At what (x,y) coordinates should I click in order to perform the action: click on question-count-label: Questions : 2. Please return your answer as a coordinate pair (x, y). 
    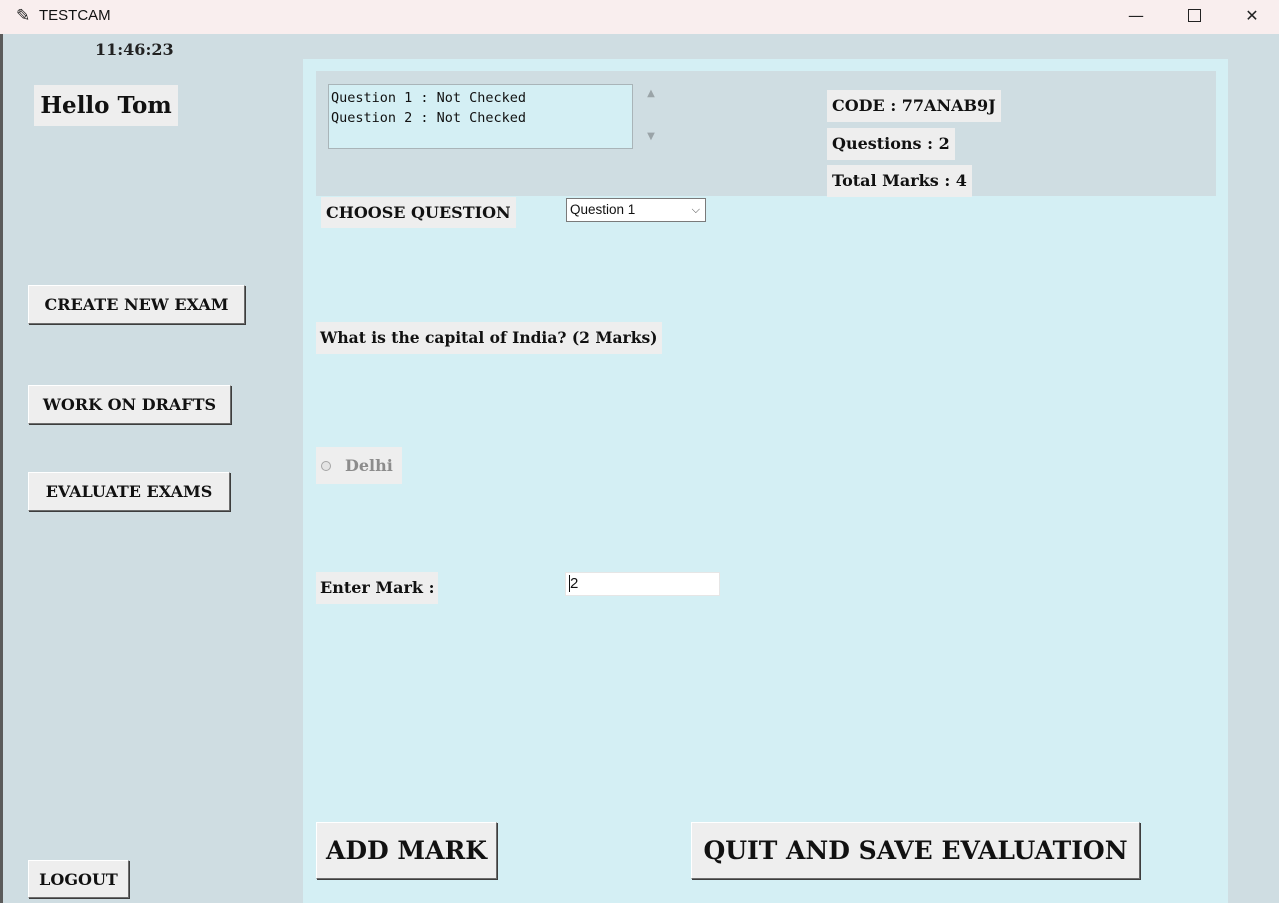
    Looking at the image, I should click on (891, 144).